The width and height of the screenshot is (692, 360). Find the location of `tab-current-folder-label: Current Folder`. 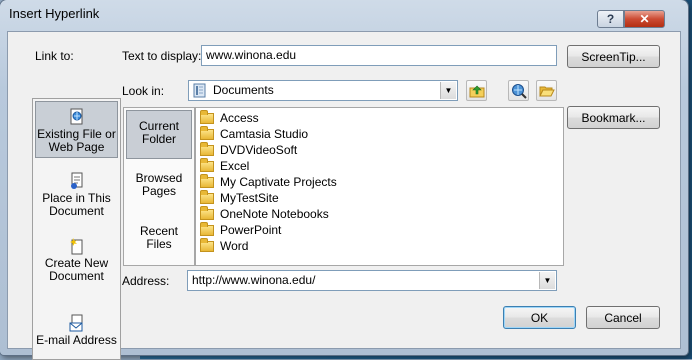

tab-current-folder-label: Current Folder is located at coordinates (158, 132).